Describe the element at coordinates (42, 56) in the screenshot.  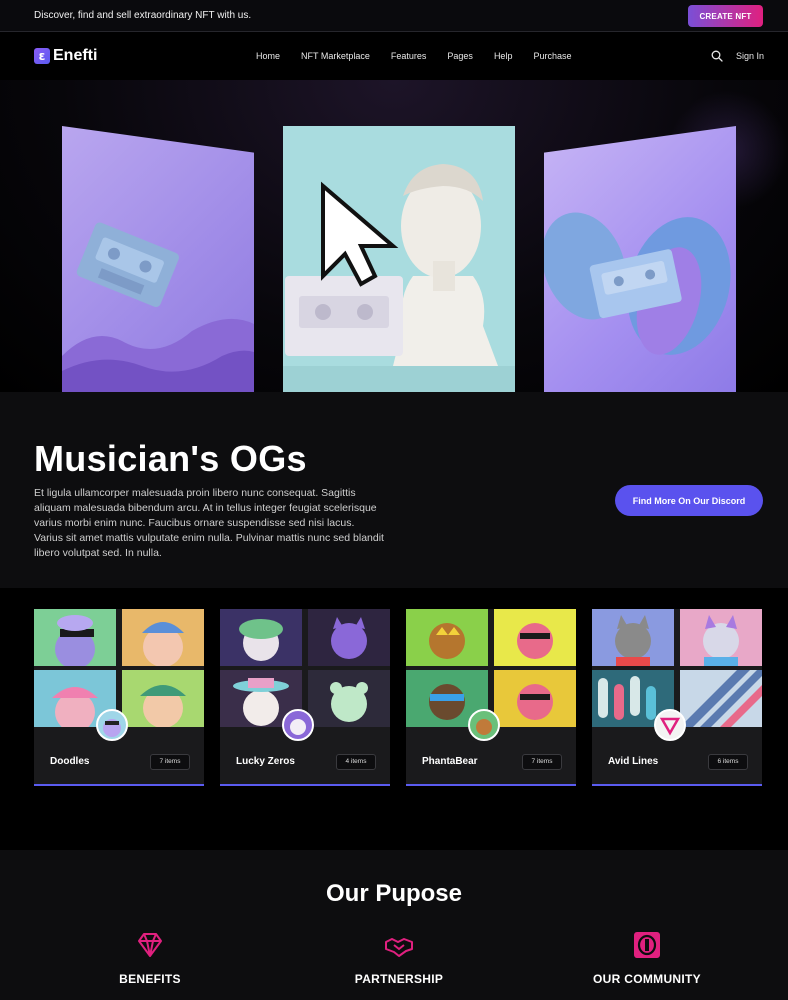
I see `logo-mark: ɛ` at that location.